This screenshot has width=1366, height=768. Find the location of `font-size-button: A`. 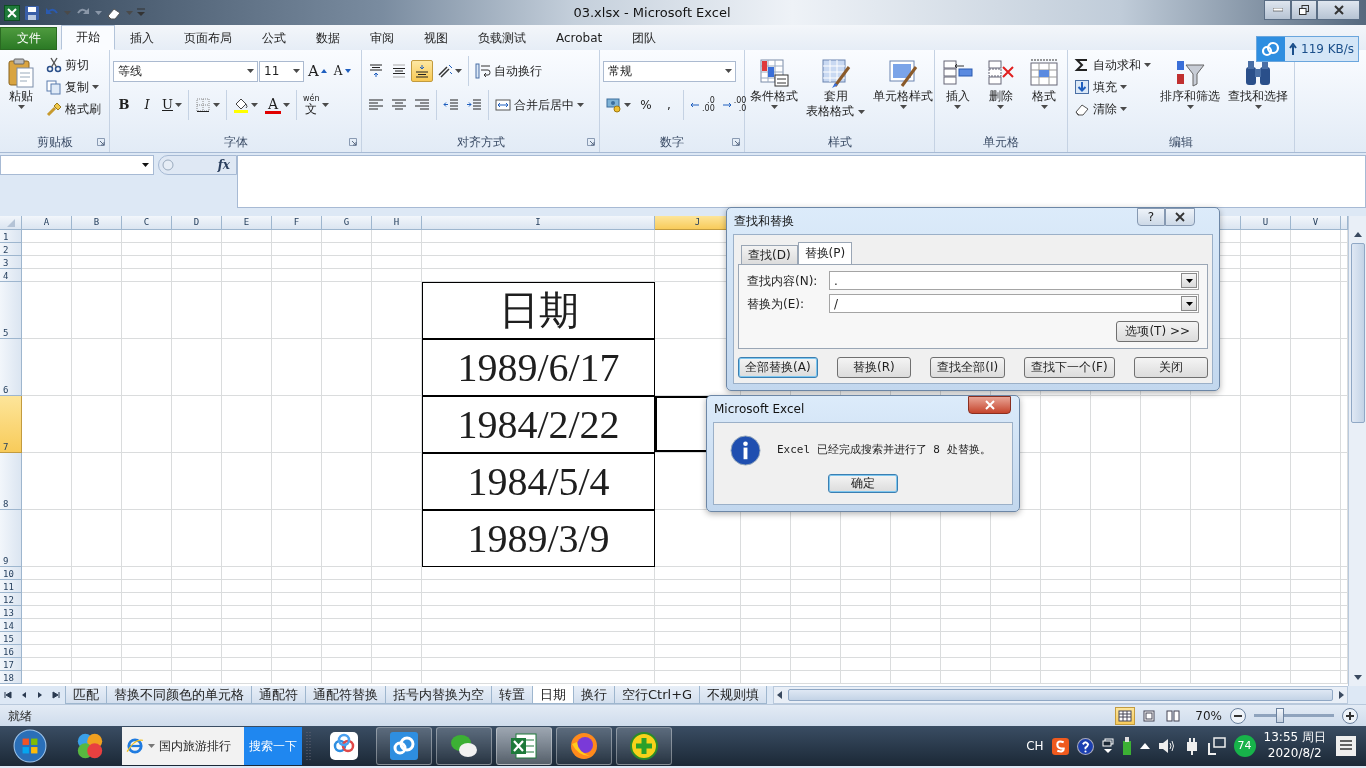

font-size-button: A is located at coordinates (317, 71).